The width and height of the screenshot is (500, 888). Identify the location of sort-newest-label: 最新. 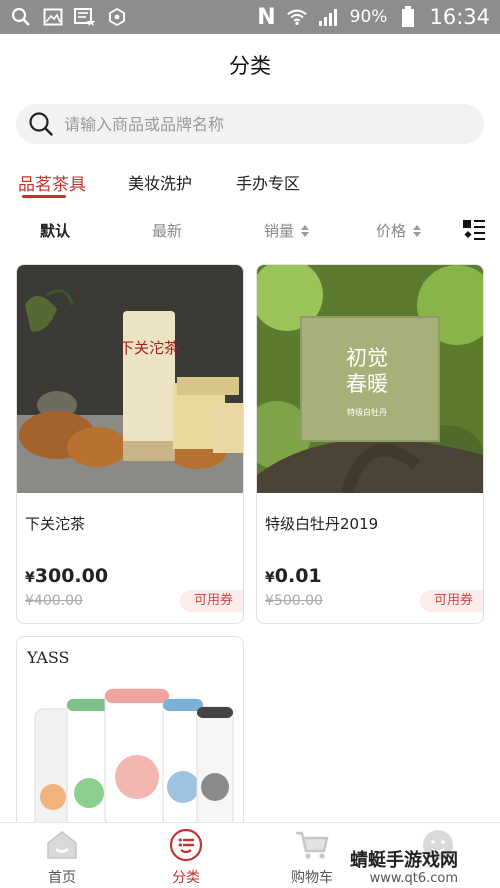
(167, 231).